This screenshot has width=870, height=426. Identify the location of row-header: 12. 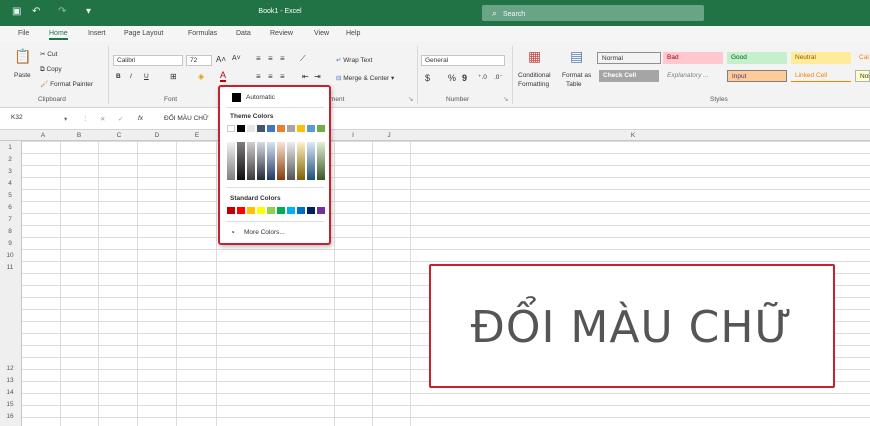
(10, 368).